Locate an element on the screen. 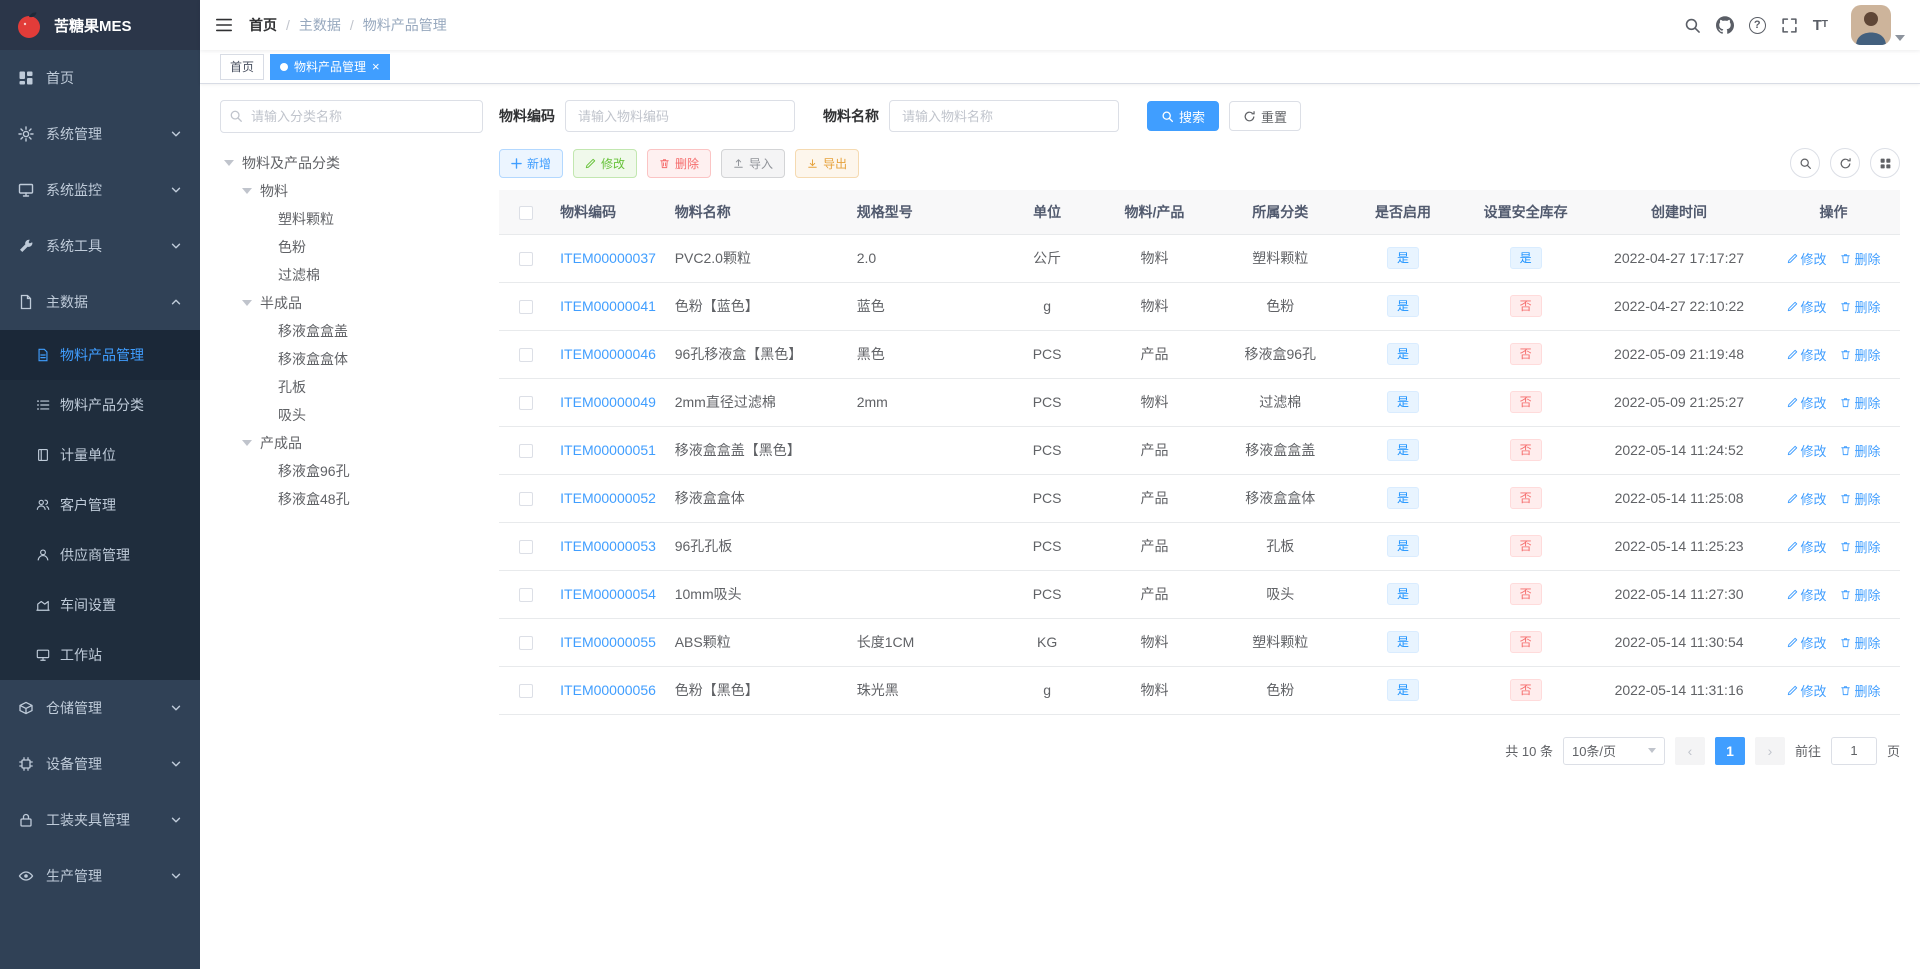  tab-home: 首页 is located at coordinates (242, 66).